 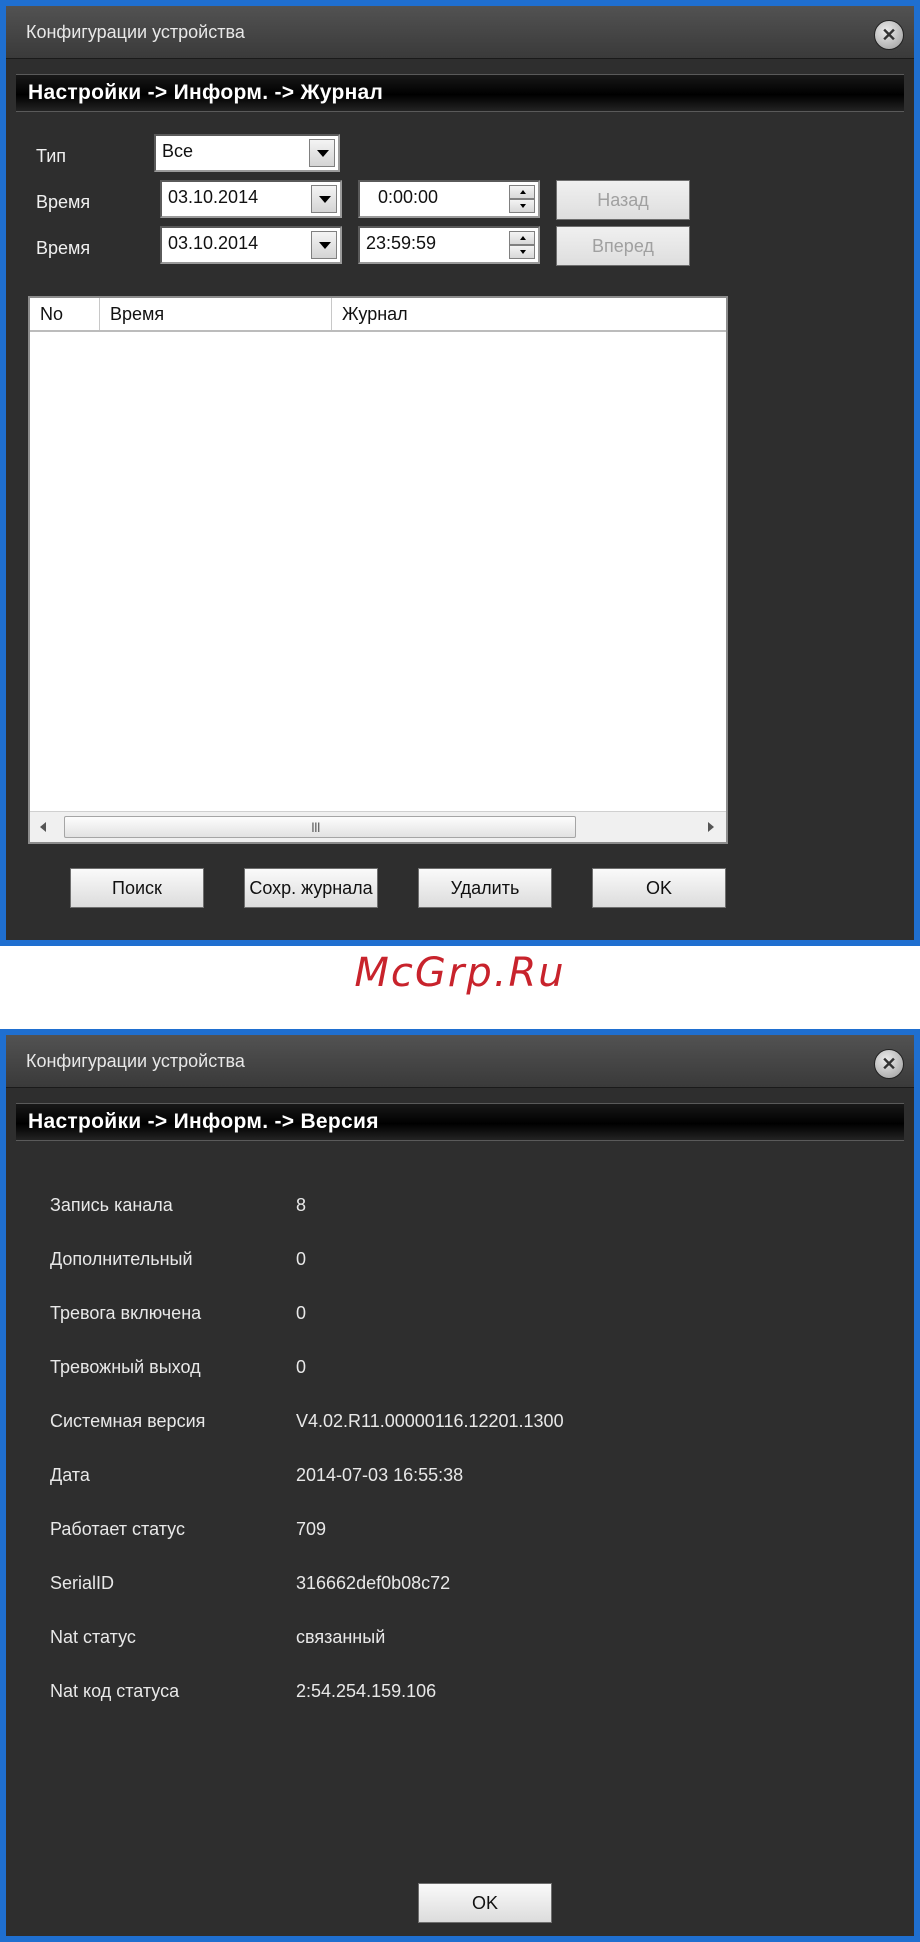 What do you see at coordinates (82, 1583) in the screenshot?
I see `info-label: SerialID` at bounding box center [82, 1583].